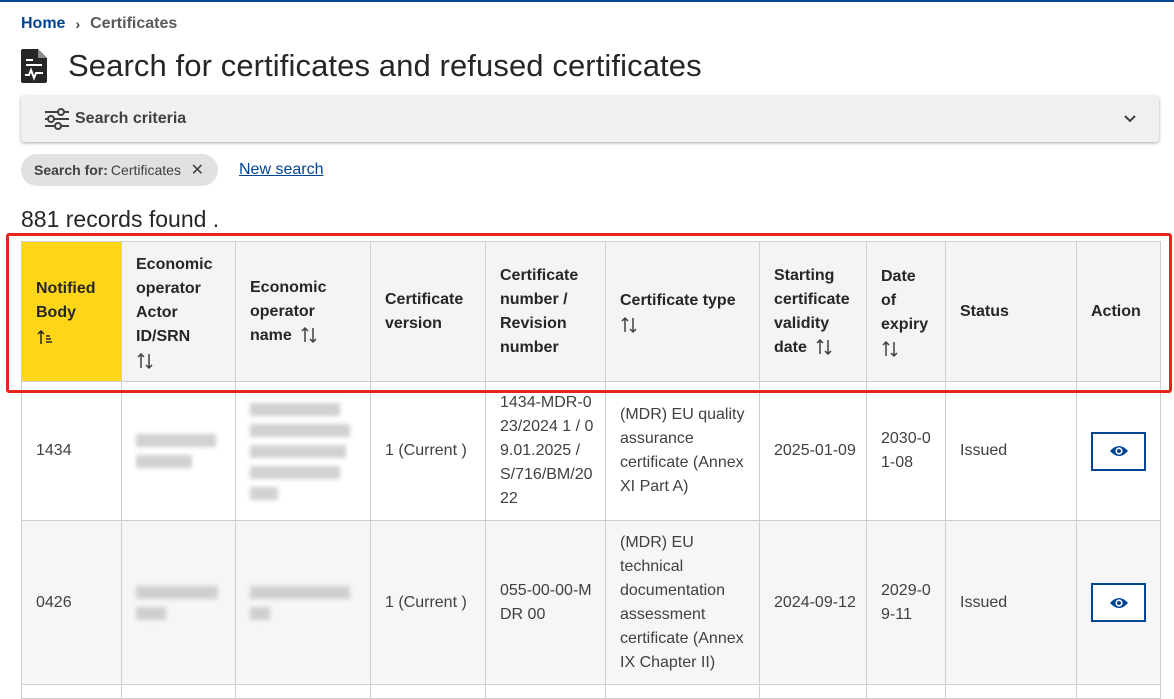 This screenshot has width=1174, height=699. Describe the element at coordinates (545, 602) in the screenshot. I see `cell-certificate-number: 055-00-00-MDR 00` at that location.